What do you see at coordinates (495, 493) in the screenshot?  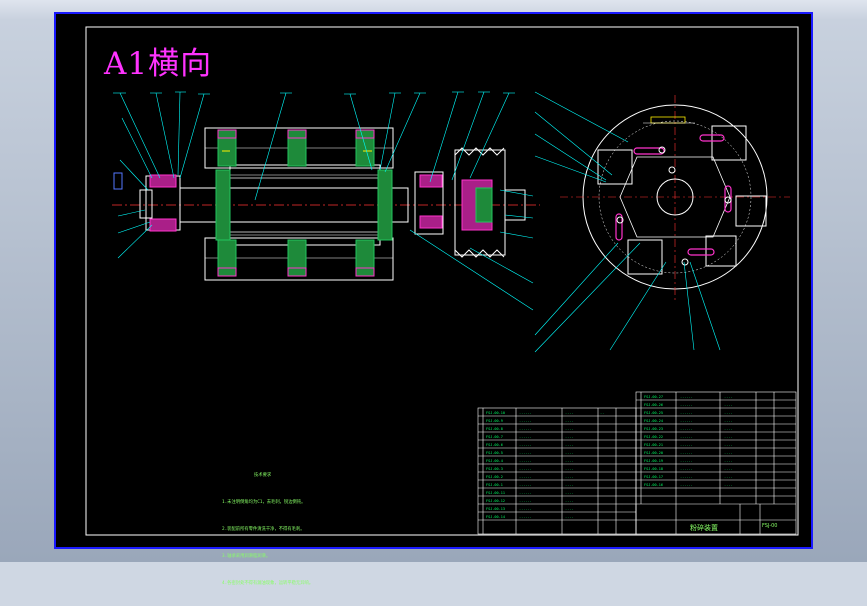 I see `svg-text: FSJ-00-11` at bounding box center [495, 493].